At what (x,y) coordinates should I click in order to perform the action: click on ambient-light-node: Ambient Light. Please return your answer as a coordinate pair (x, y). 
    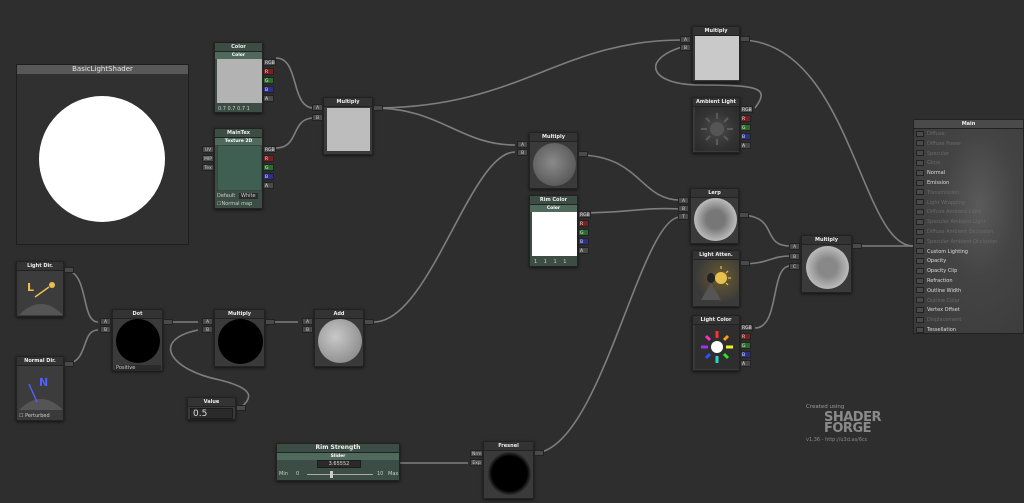
    Looking at the image, I should click on (716, 125).